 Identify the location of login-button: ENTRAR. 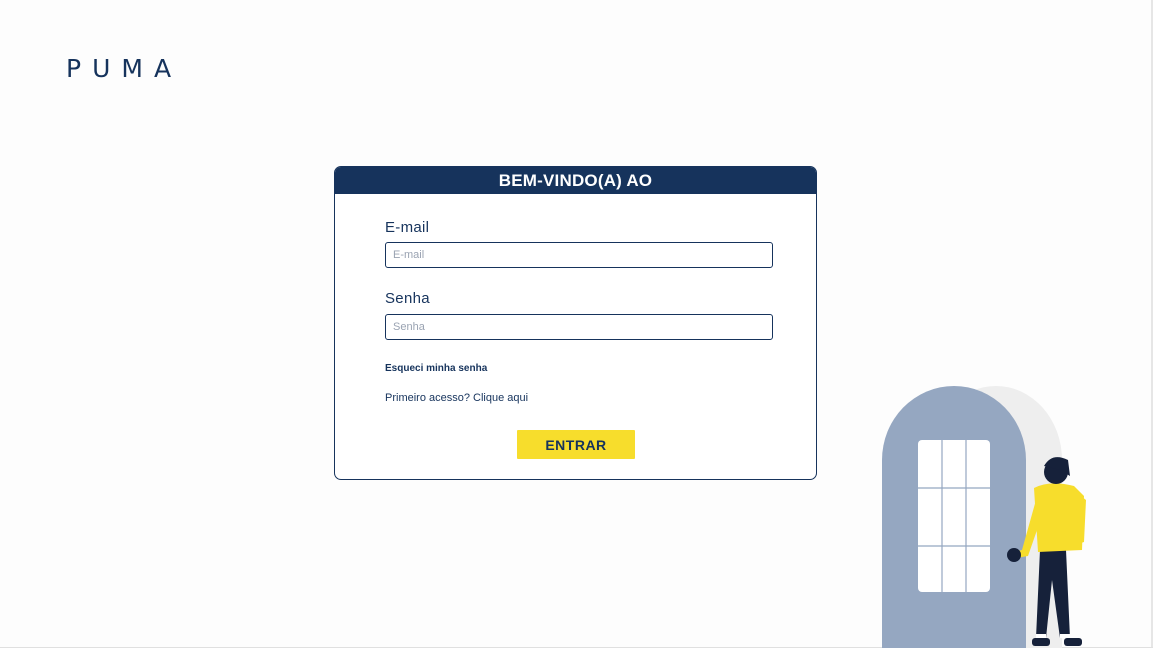
(576, 444).